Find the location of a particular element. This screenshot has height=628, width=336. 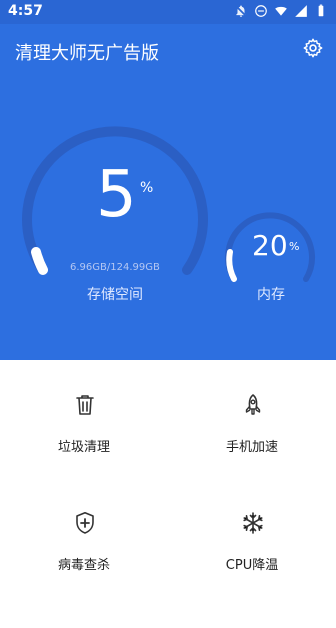

settings-gear-icon is located at coordinates (313, 48).